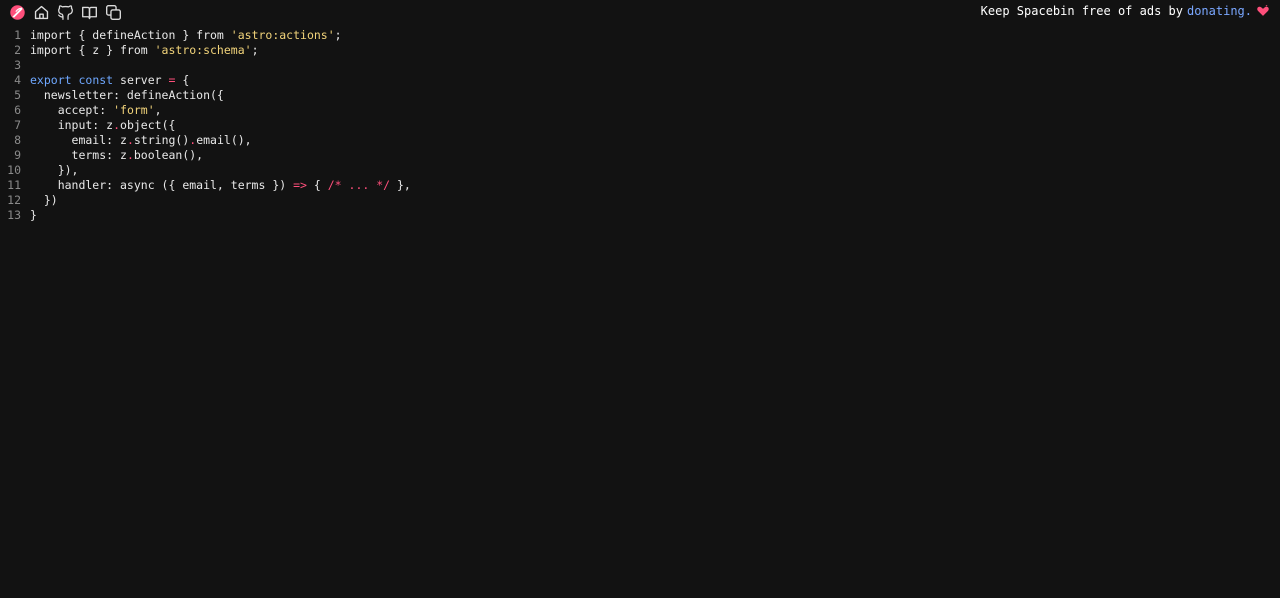 This screenshot has width=1280, height=598. What do you see at coordinates (17, 125) in the screenshot?
I see `line-number: 7` at bounding box center [17, 125].